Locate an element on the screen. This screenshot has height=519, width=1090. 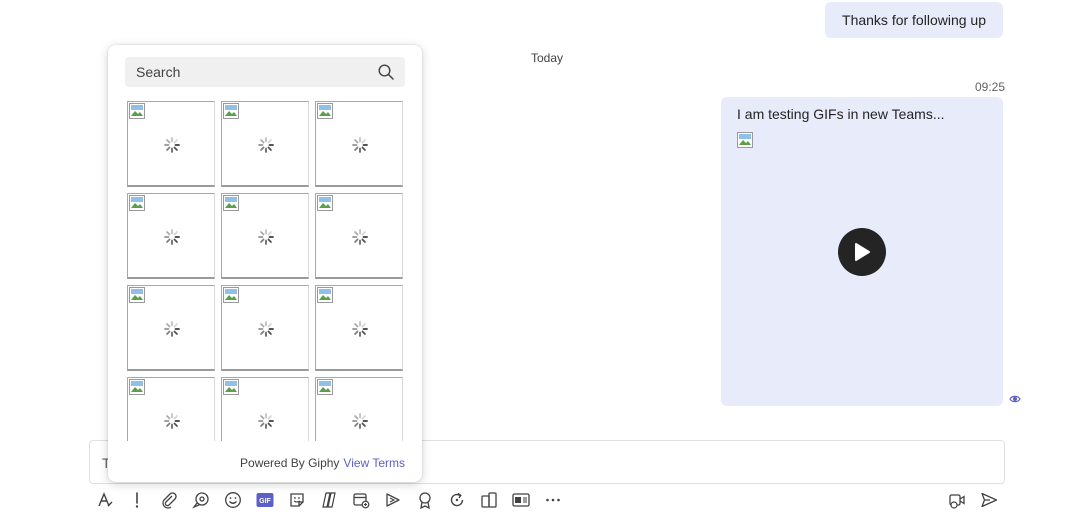
play-icon is located at coordinates (862, 252).